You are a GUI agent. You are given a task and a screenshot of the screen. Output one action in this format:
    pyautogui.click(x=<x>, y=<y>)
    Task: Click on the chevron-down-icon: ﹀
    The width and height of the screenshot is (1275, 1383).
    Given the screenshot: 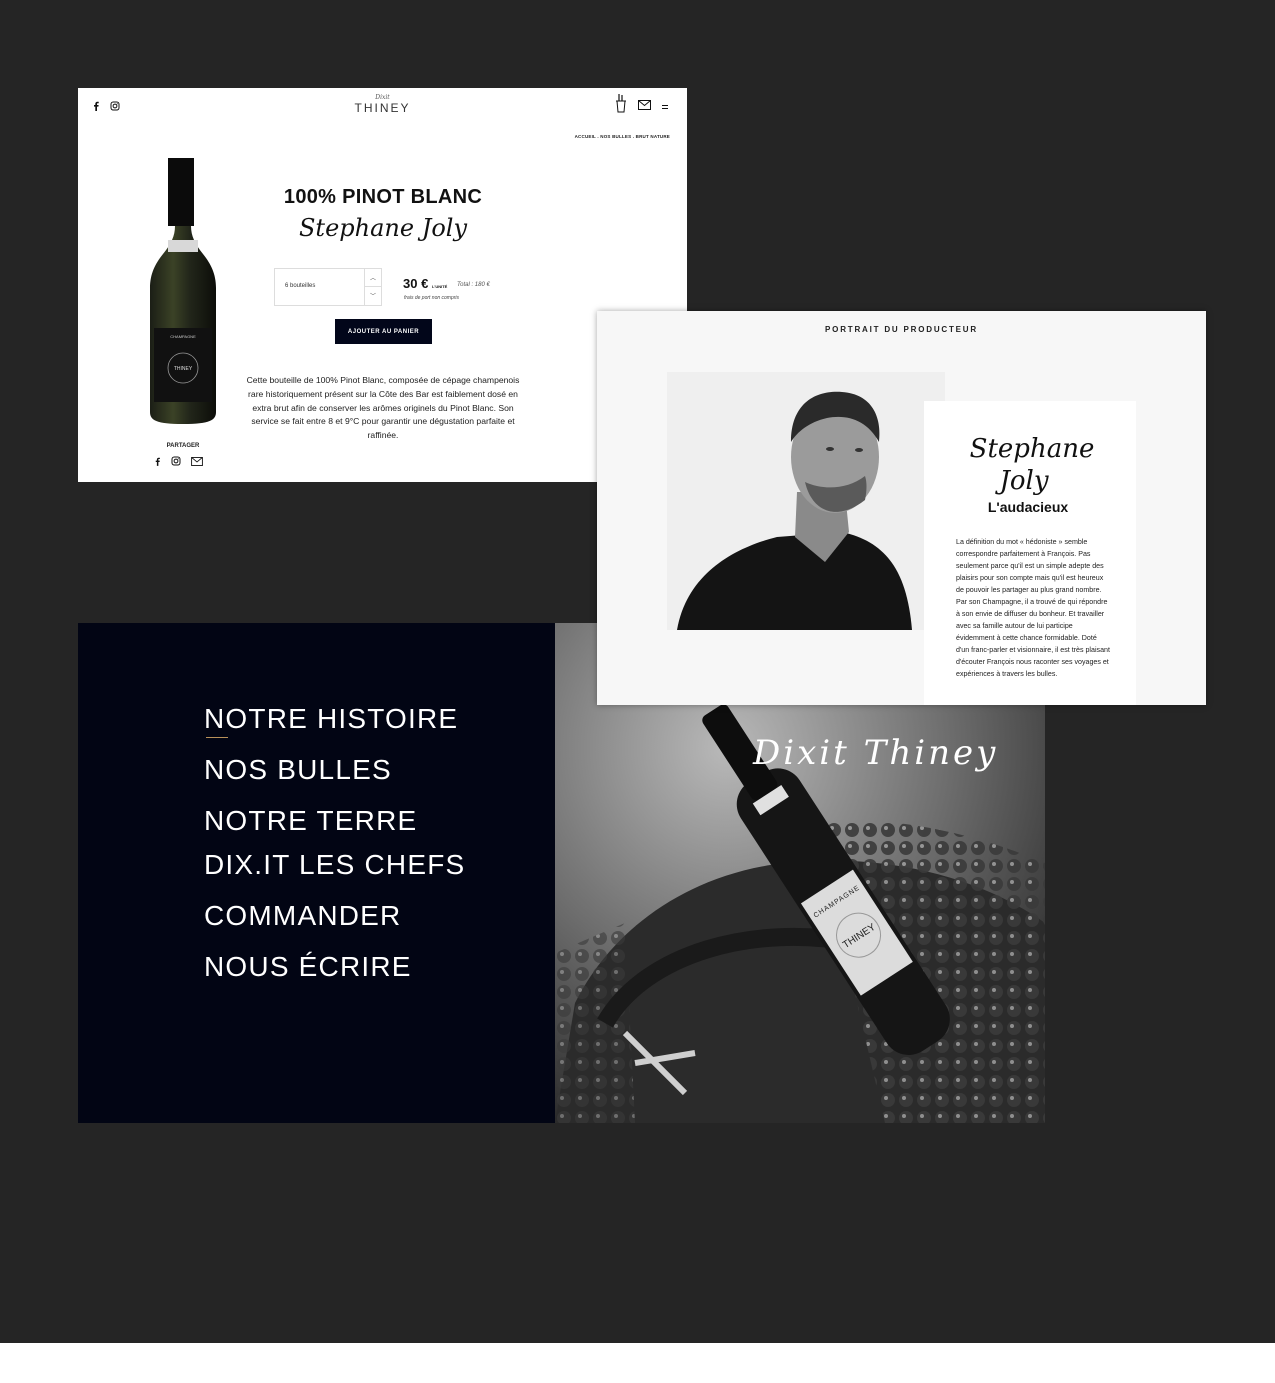 What is the action you would take?
    pyautogui.click(x=372, y=297)
    